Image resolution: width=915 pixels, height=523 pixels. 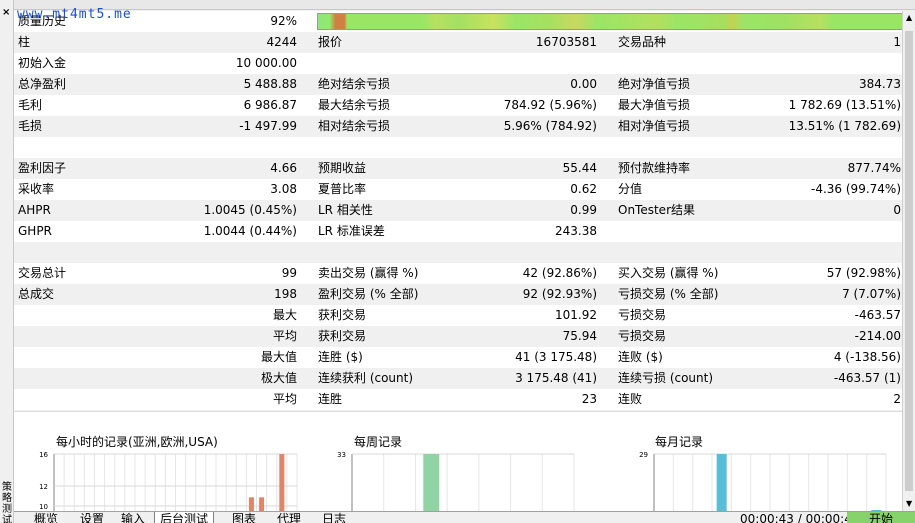 What do you see at coordinates (881, 517) in the screenshot?
I see `start-button: 开始` at bounding box center [881, 517].